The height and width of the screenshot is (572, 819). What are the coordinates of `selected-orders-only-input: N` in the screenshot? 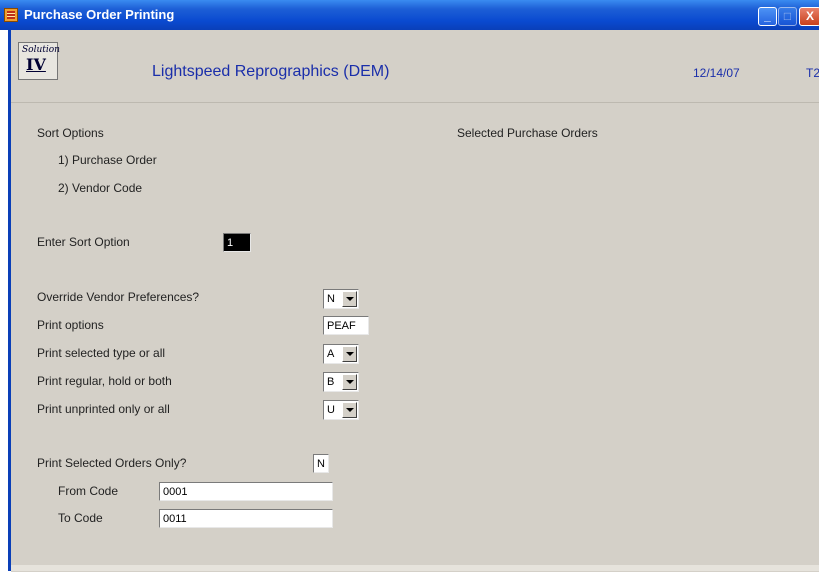 It's located at (321, 463).